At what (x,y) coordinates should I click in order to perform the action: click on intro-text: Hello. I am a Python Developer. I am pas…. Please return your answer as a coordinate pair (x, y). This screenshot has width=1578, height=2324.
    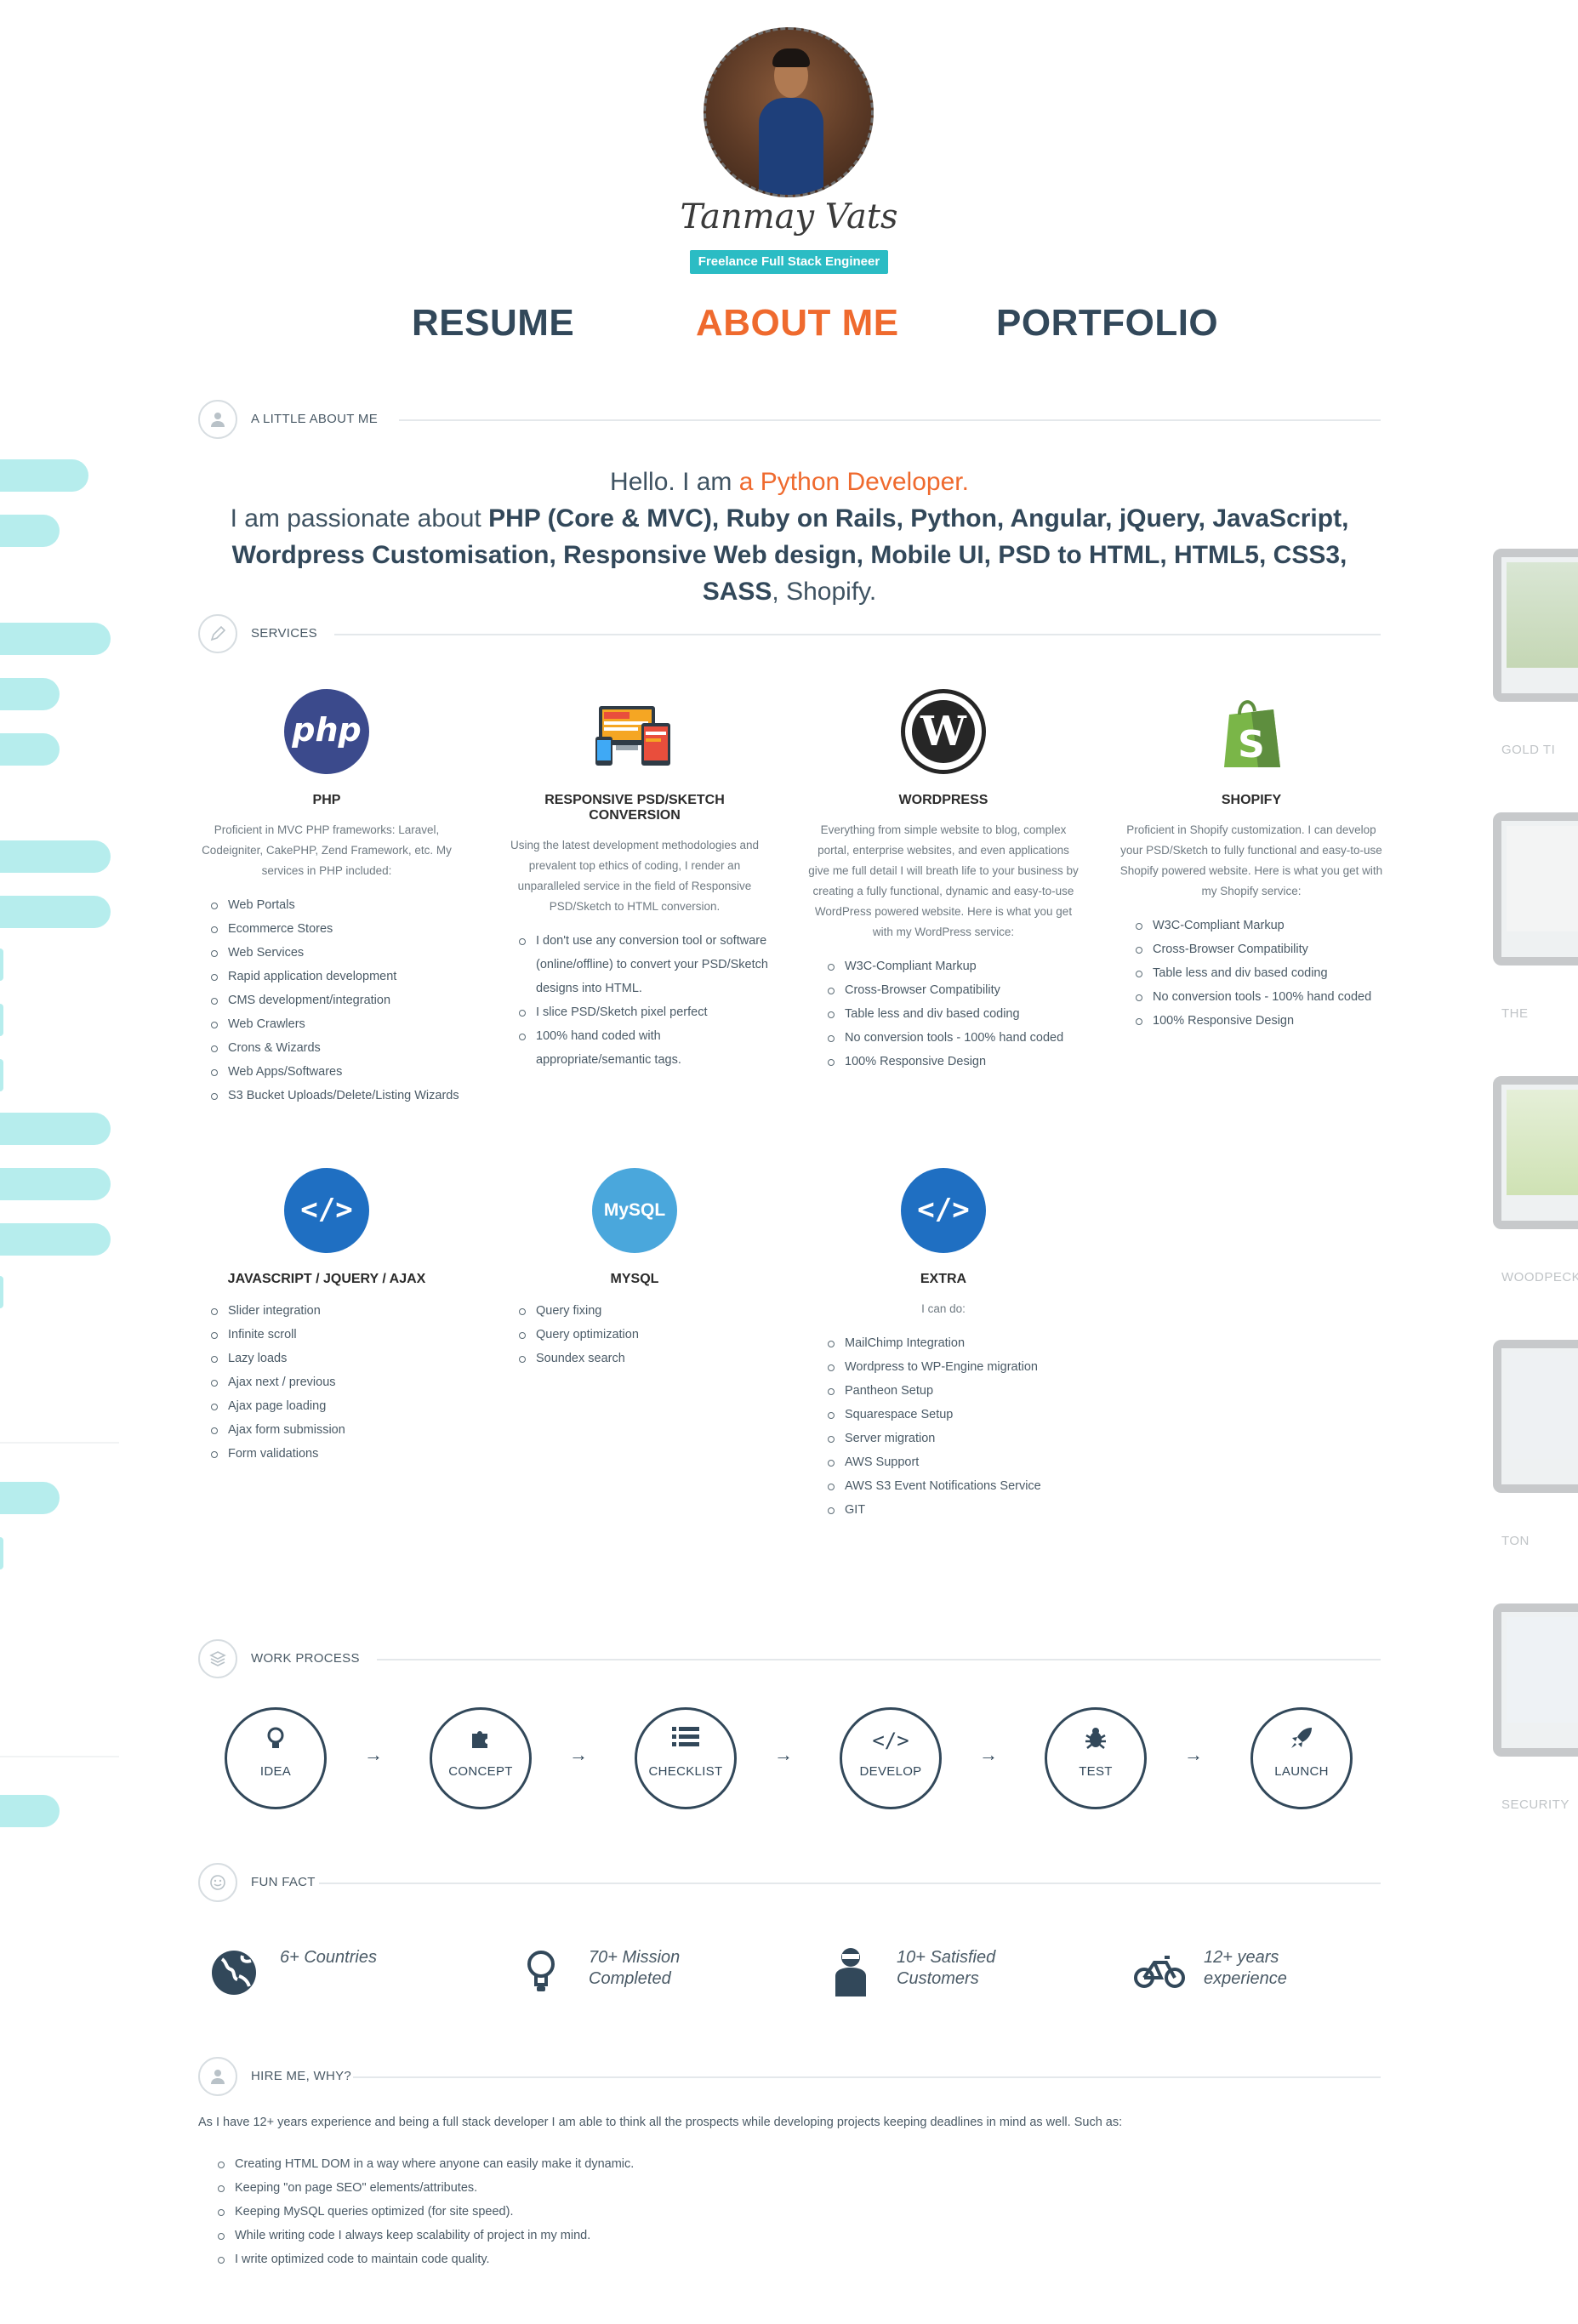
    Looking at the image, I should click on (789, 537).